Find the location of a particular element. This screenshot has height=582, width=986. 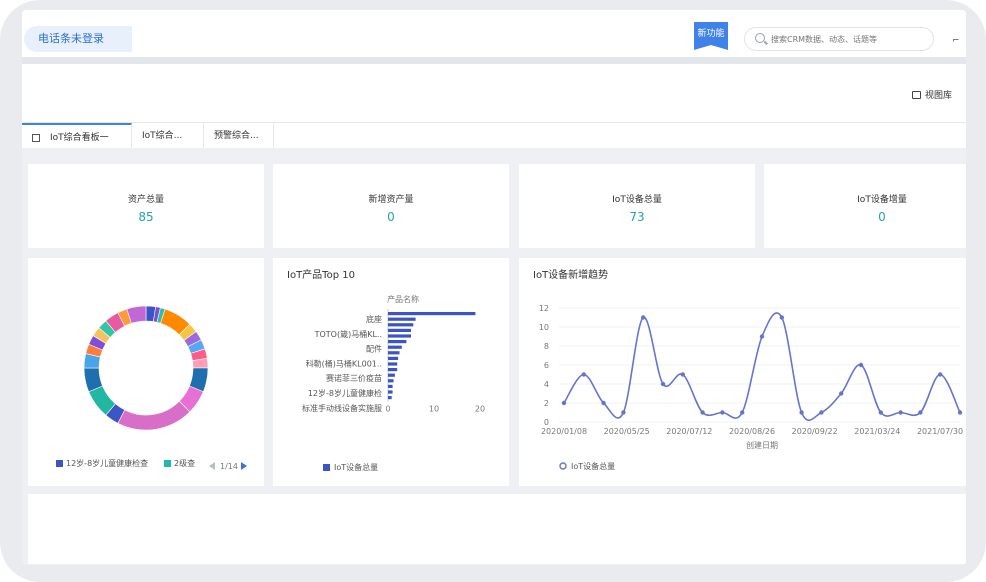

panel-title: IoT设备新增趋势 is located at coordinates (571, 275).